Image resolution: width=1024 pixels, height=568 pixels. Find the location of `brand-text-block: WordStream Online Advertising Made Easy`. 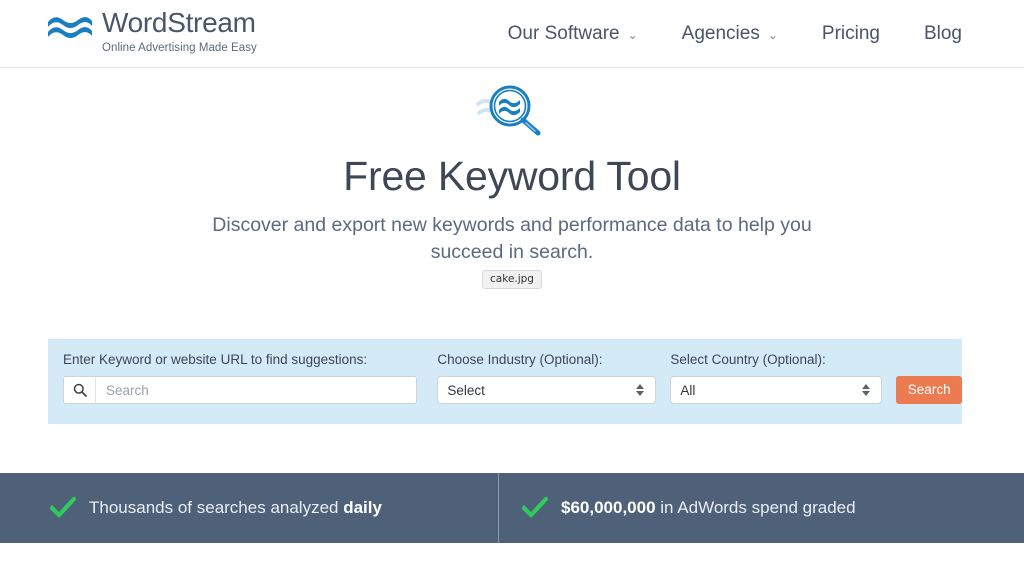

brand-text-block: WordStream Online Advertising Made Easy is located at coordinates (179, 31).